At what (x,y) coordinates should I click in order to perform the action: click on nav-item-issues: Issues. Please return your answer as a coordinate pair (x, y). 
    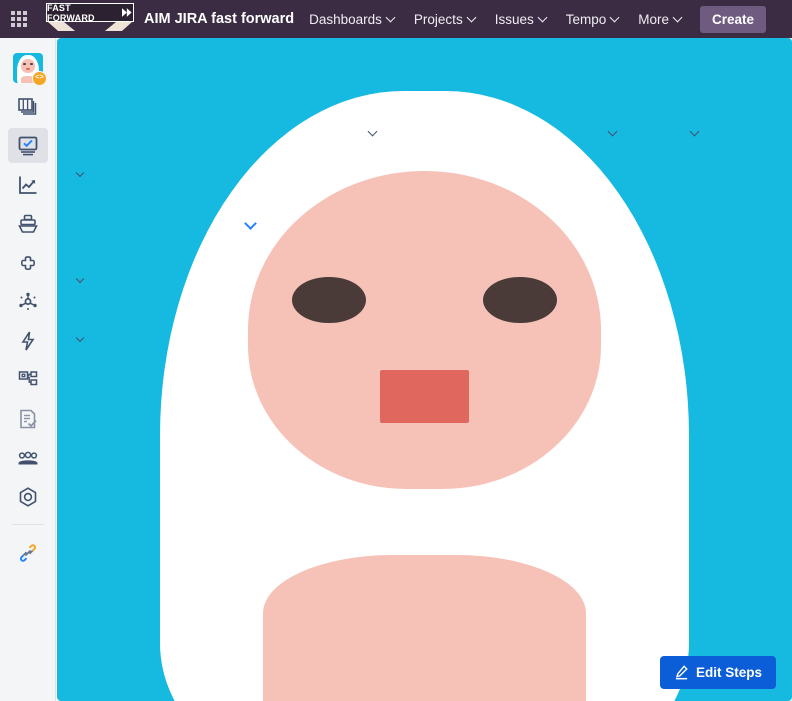
    Looking at the image, I should click on (521, 19).